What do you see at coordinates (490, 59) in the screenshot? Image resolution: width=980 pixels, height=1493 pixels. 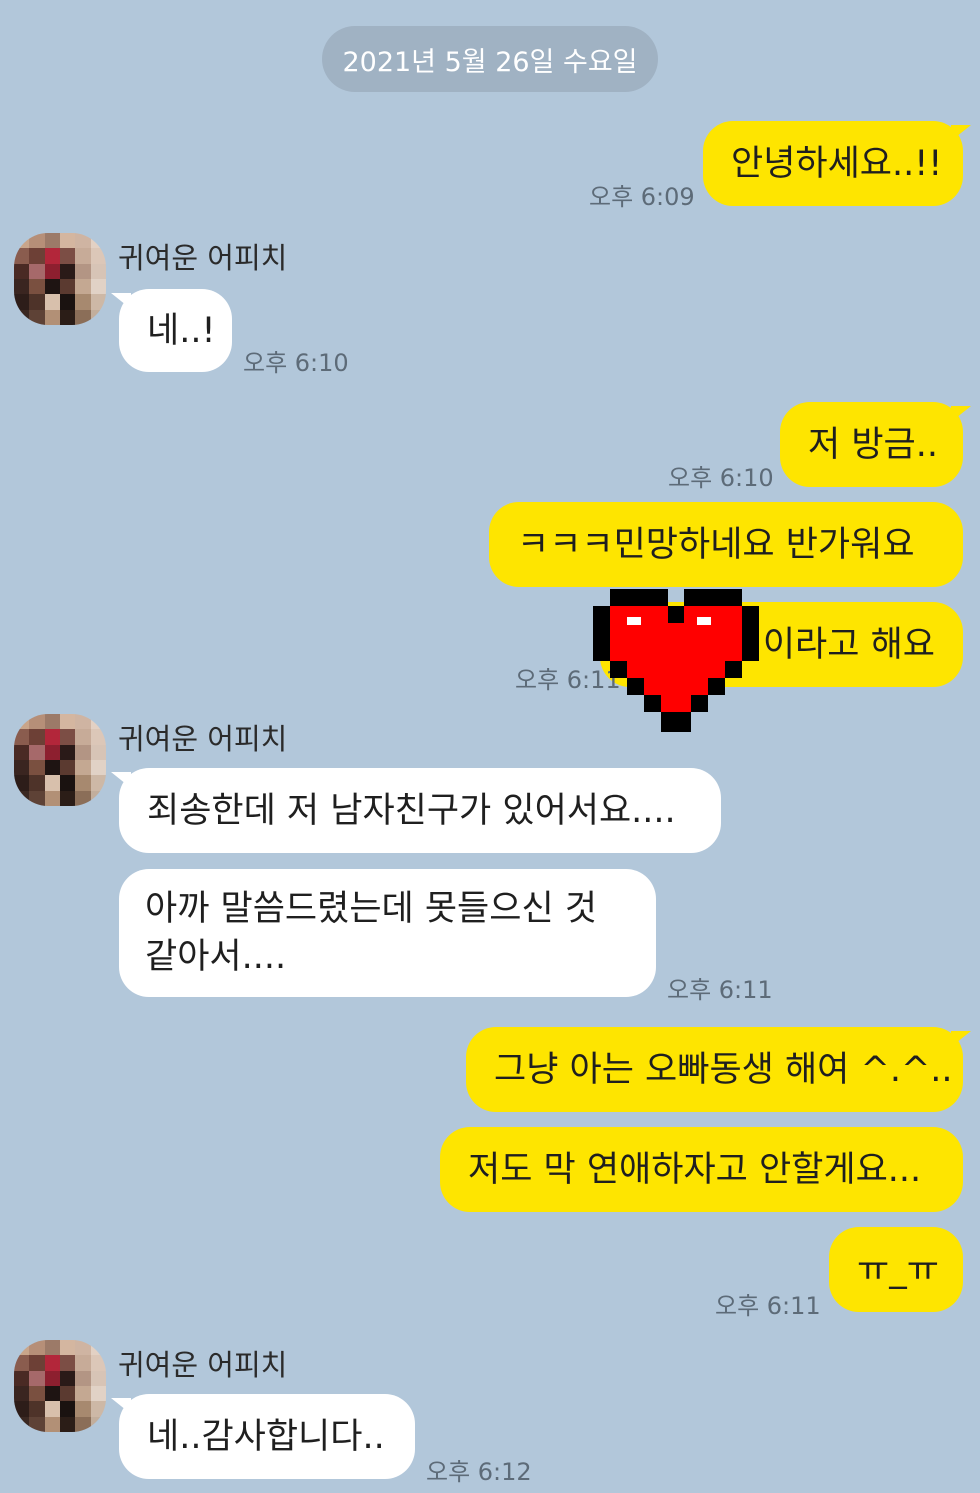 I see `date-divider: 2021년 5월 26일 수요일` at bounding box center [490, 59].